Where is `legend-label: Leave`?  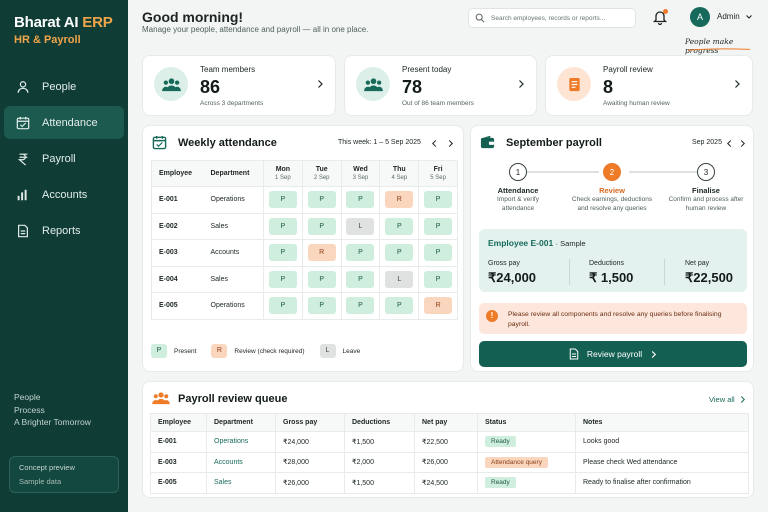
legend-label: Leave is located at coordinates (351, 351).